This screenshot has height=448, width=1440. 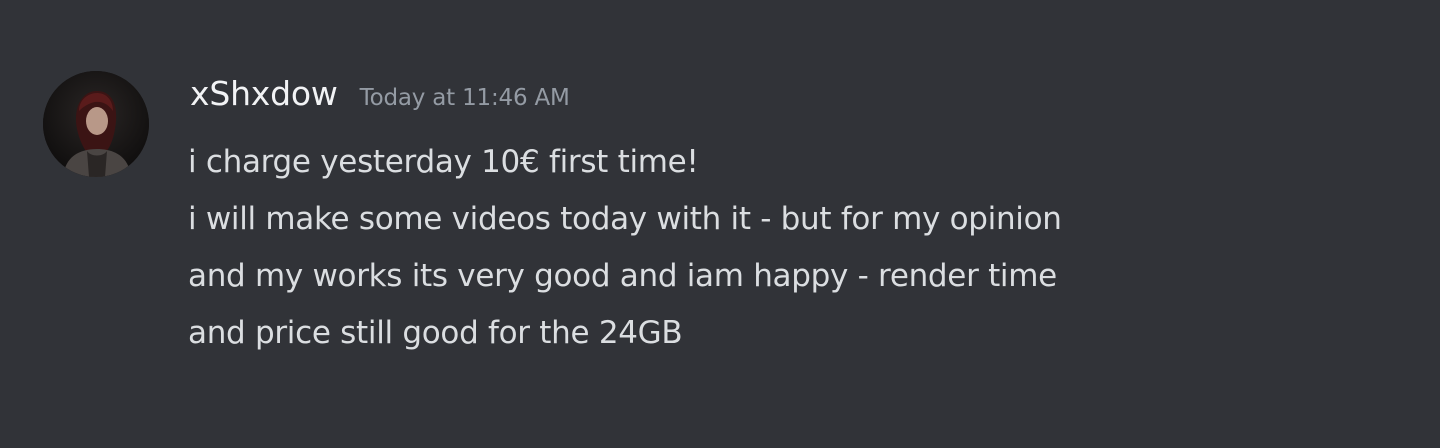 I want to click on message-line: and price still good for the 24GB, so click(x=435, y=333).